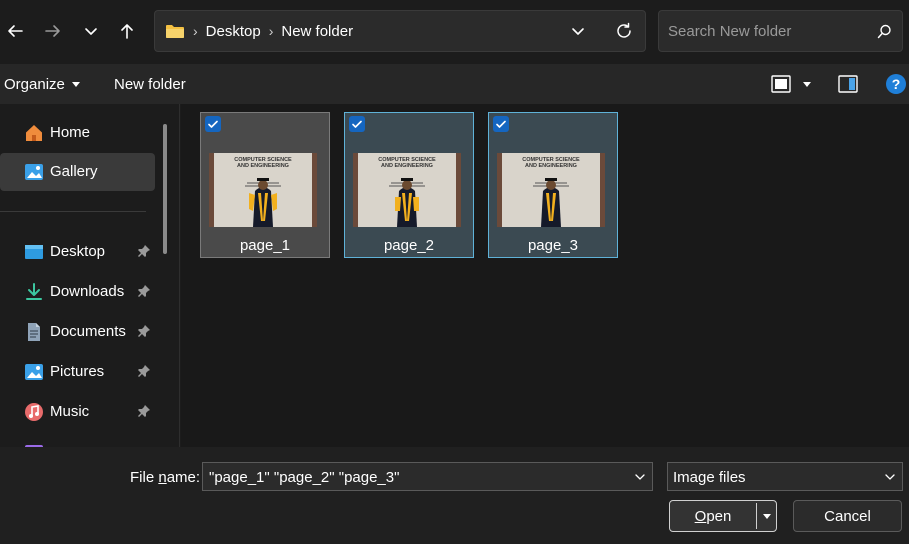 The image size is (909, 544). I want to click on sidebar-item-label: Downloads, so click(87, 291).